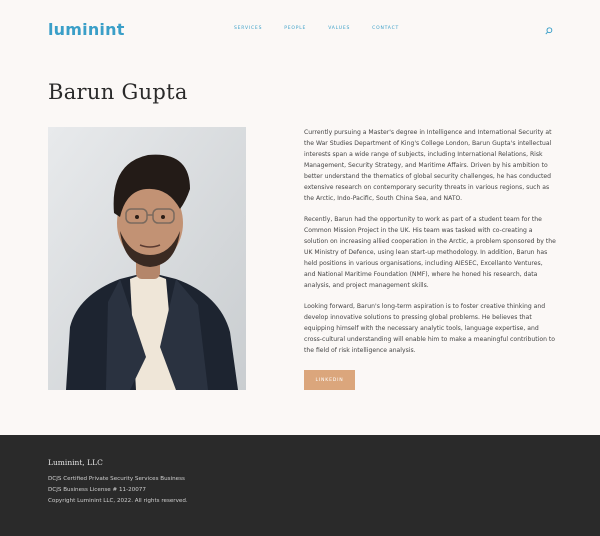 This screenshot has width=600, height=536. Describe the element at coordinates (86, 29) in the screenshot. I see `site-logo: luminint` at that location.